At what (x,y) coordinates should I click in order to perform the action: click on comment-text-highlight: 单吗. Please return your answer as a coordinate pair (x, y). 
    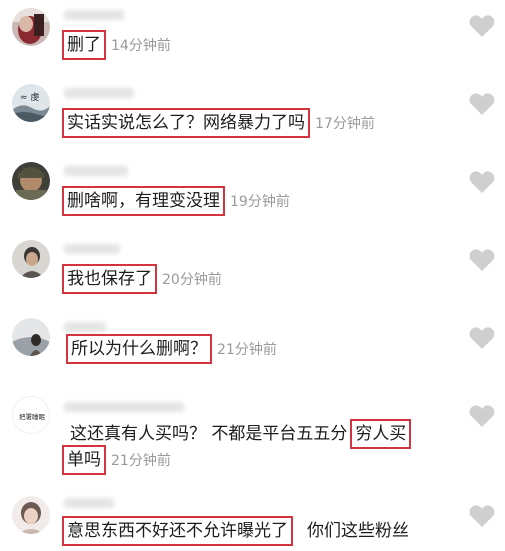
    Looking at the image, I should click on (84, 460).